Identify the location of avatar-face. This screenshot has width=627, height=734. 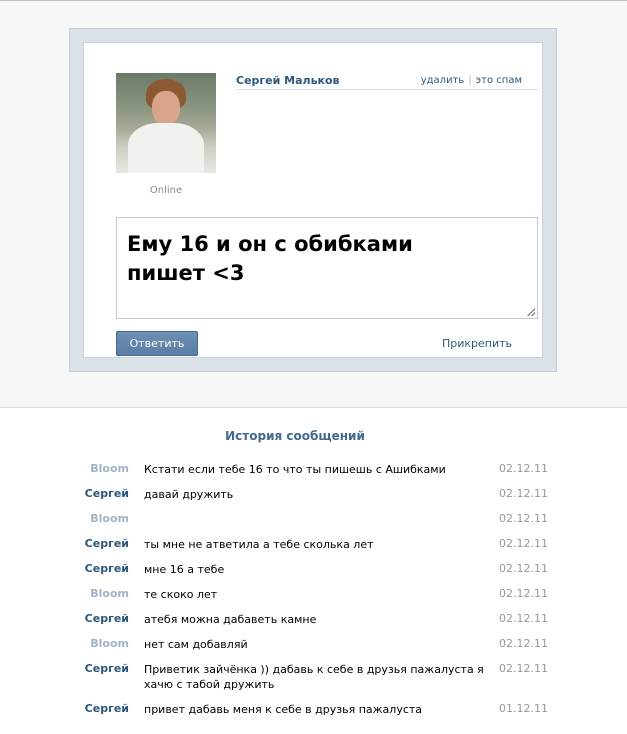
(166, 108).